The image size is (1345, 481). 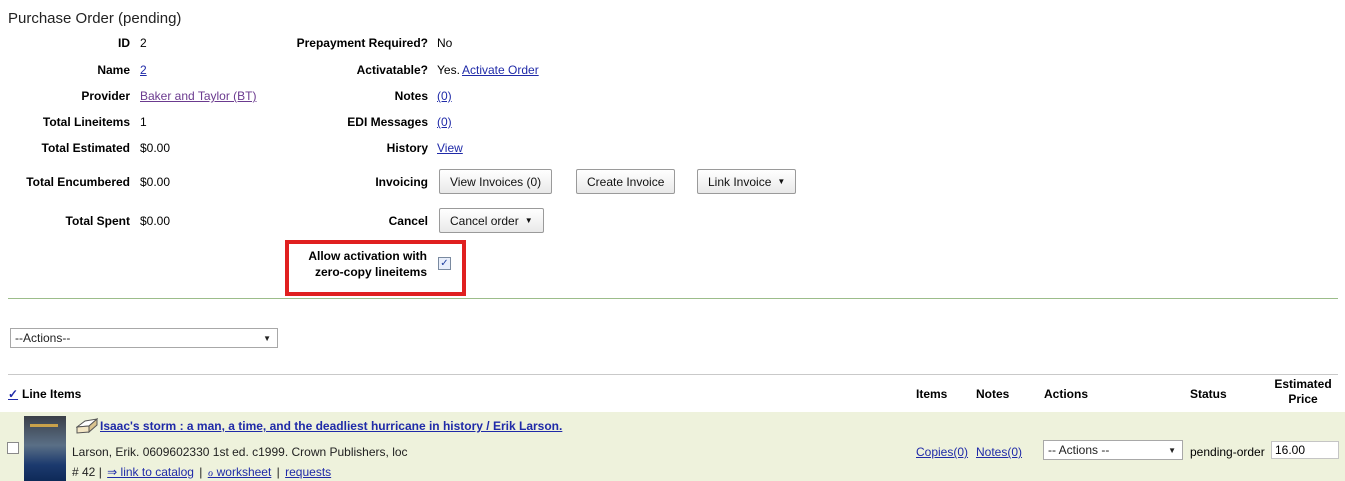 I want to click on view-invoices-button: View Invoices (0), so click(x=496, y=181).